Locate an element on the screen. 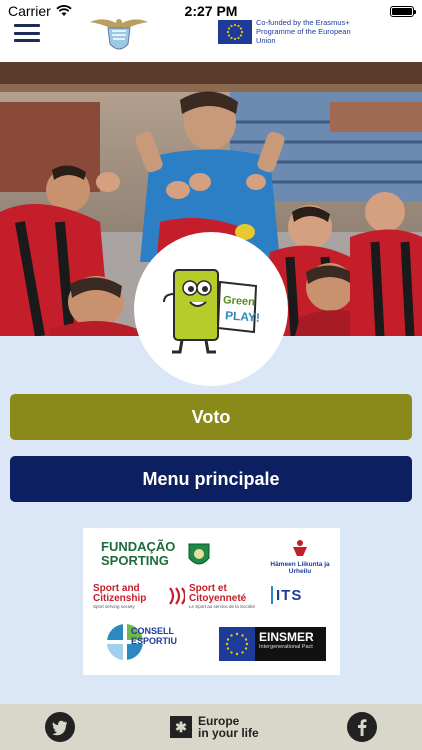 The image size is (422, 750). carrier-label: Carrier is located at coordinates (29, 11).